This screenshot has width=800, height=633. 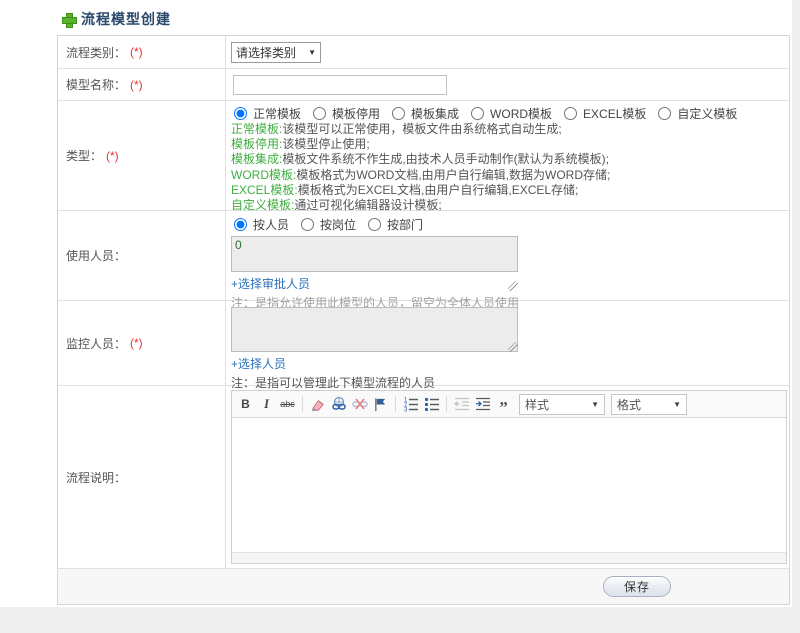 What do you see at coordinates (270, 283) in the screenshot?
I see `select-approvers-link: +选择审批人员` at bounding box center [270, 283].